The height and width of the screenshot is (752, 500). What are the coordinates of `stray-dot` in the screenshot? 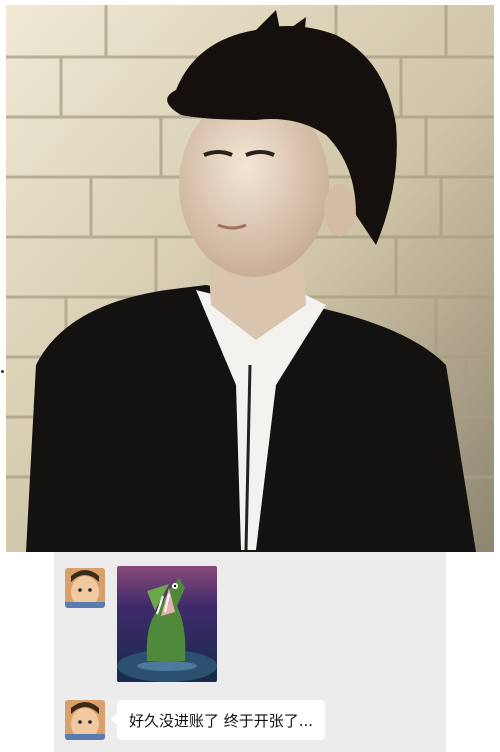 It's located at (2, 371).